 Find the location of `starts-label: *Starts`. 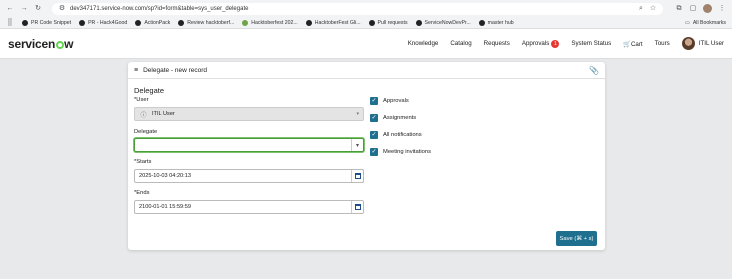

starts-label: *Starts is located at coordinates (143, 162).